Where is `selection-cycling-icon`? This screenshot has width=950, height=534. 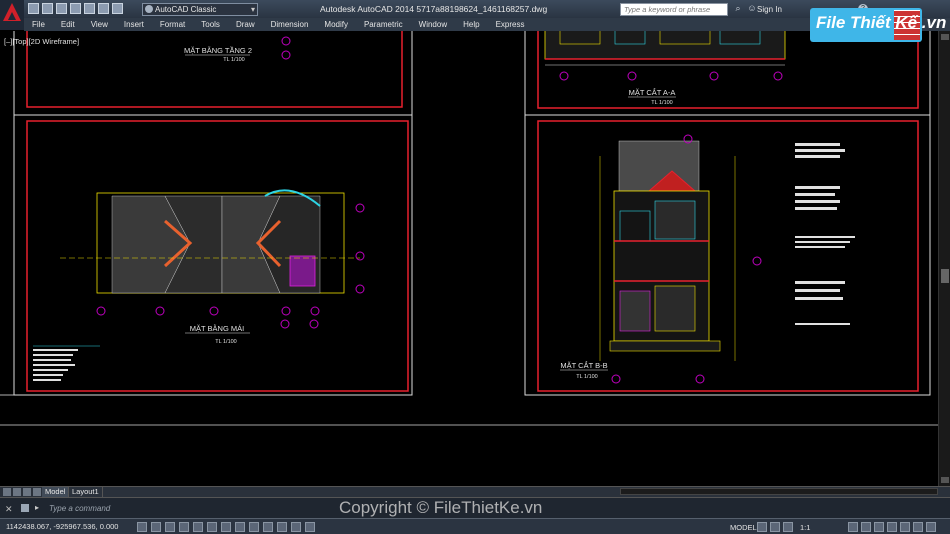 selection-cycling-icon is located at coordinates (310, 527).